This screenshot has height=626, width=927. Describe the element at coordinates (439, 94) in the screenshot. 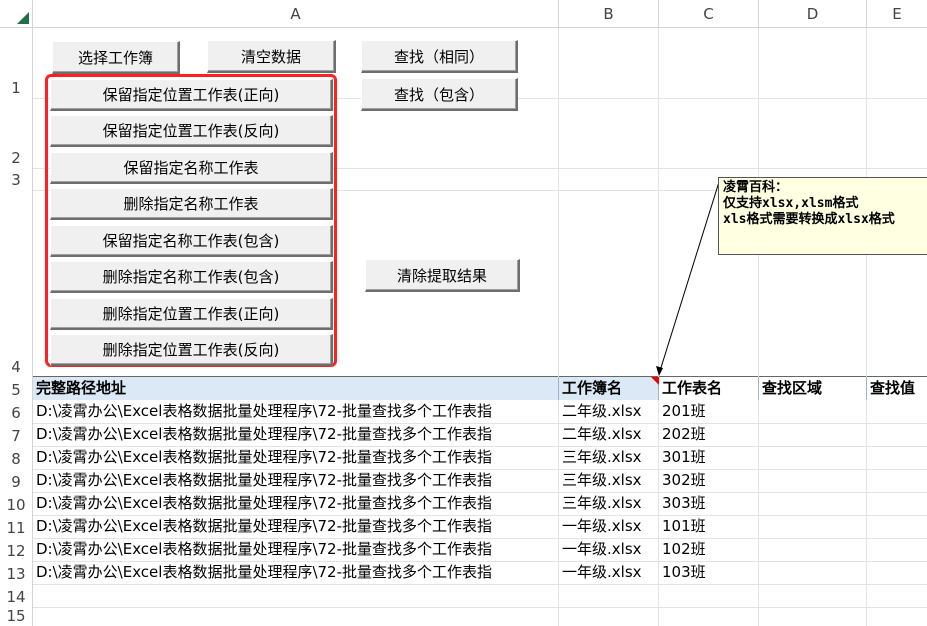

I see `find-contains-button: 查找（包含）` at that location.